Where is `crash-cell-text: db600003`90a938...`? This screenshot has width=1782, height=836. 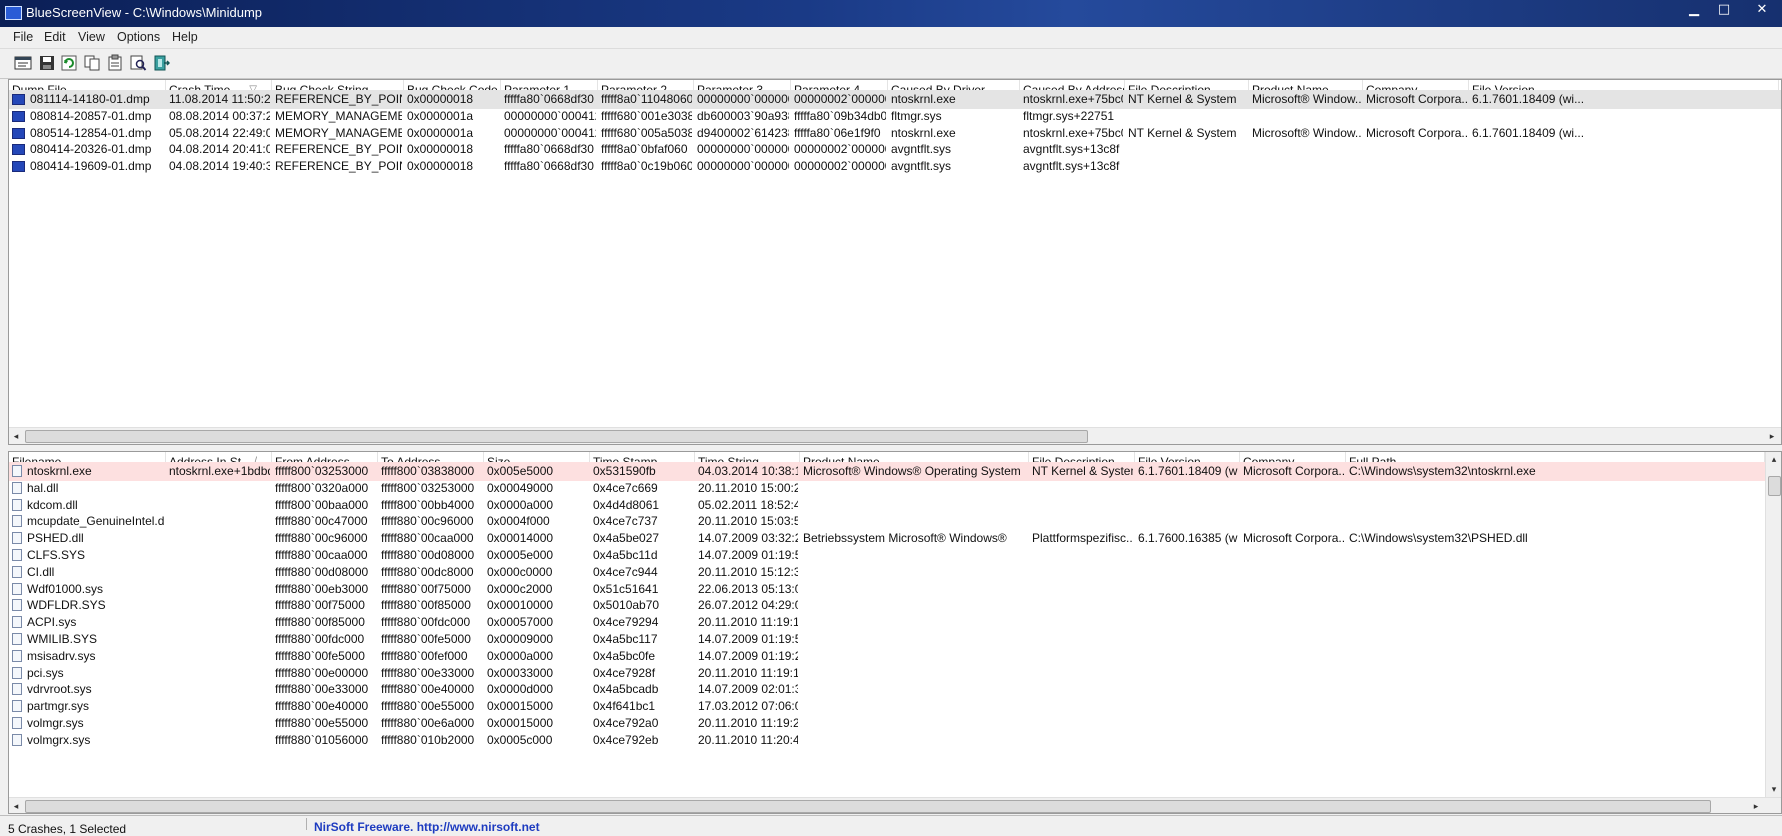
crash-cell-text: db600003`90a938... is located at coordinates (743, 115).